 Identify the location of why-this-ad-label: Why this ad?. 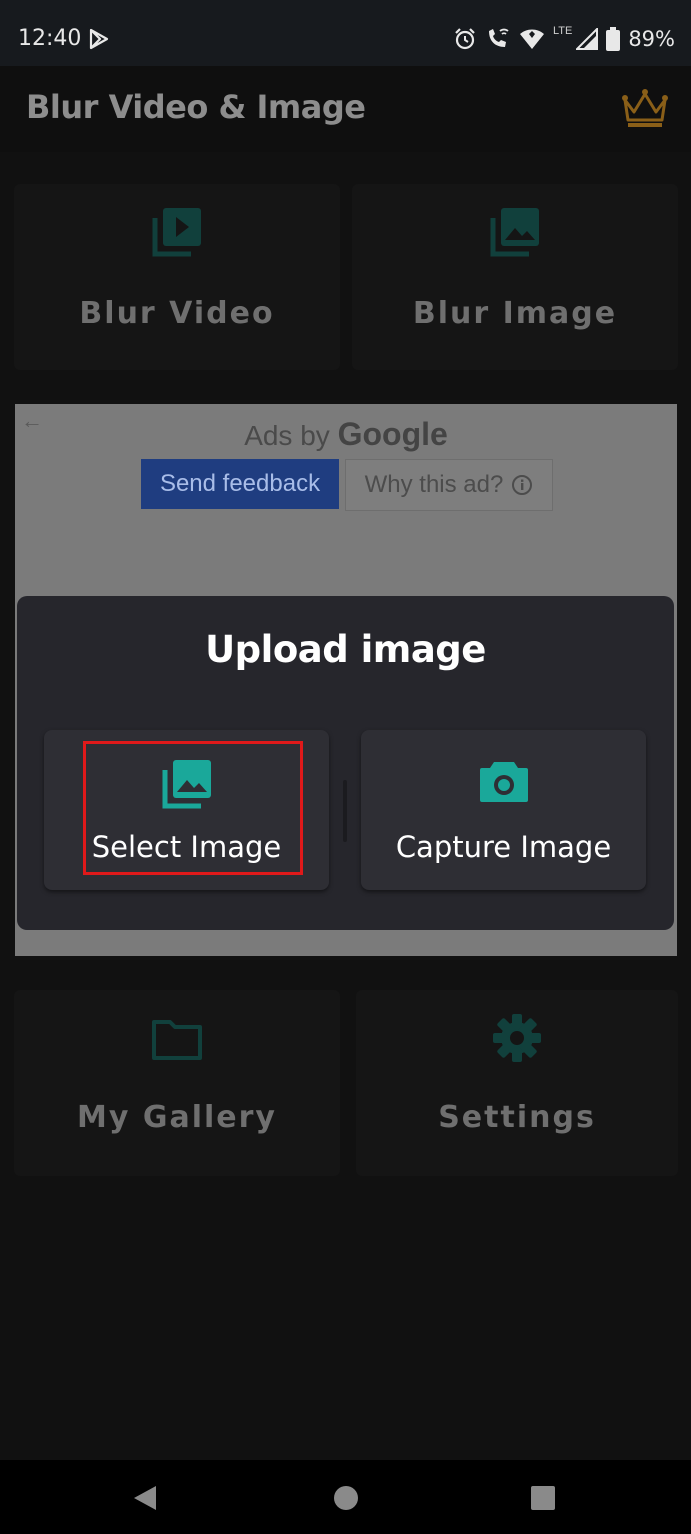
(434, 484).